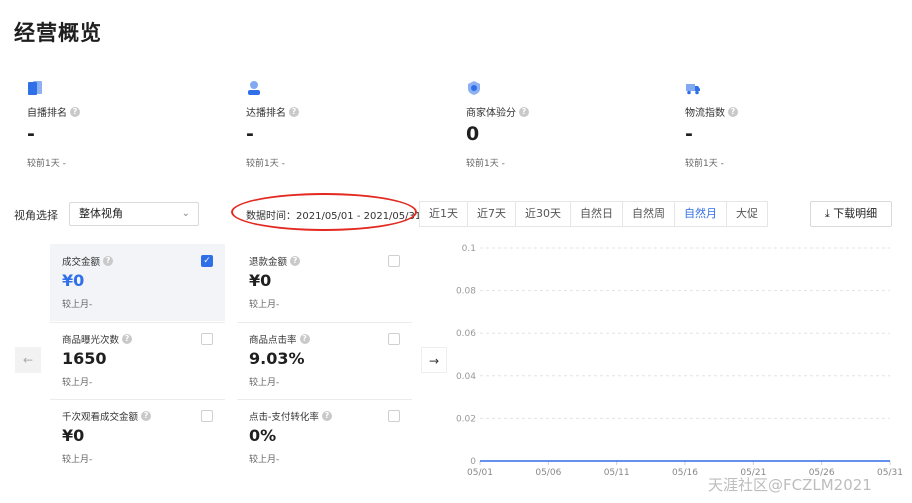  Describe the element at coordinates (827, 213) in the screenshot. I see `download-icon: ⤓` at that location.